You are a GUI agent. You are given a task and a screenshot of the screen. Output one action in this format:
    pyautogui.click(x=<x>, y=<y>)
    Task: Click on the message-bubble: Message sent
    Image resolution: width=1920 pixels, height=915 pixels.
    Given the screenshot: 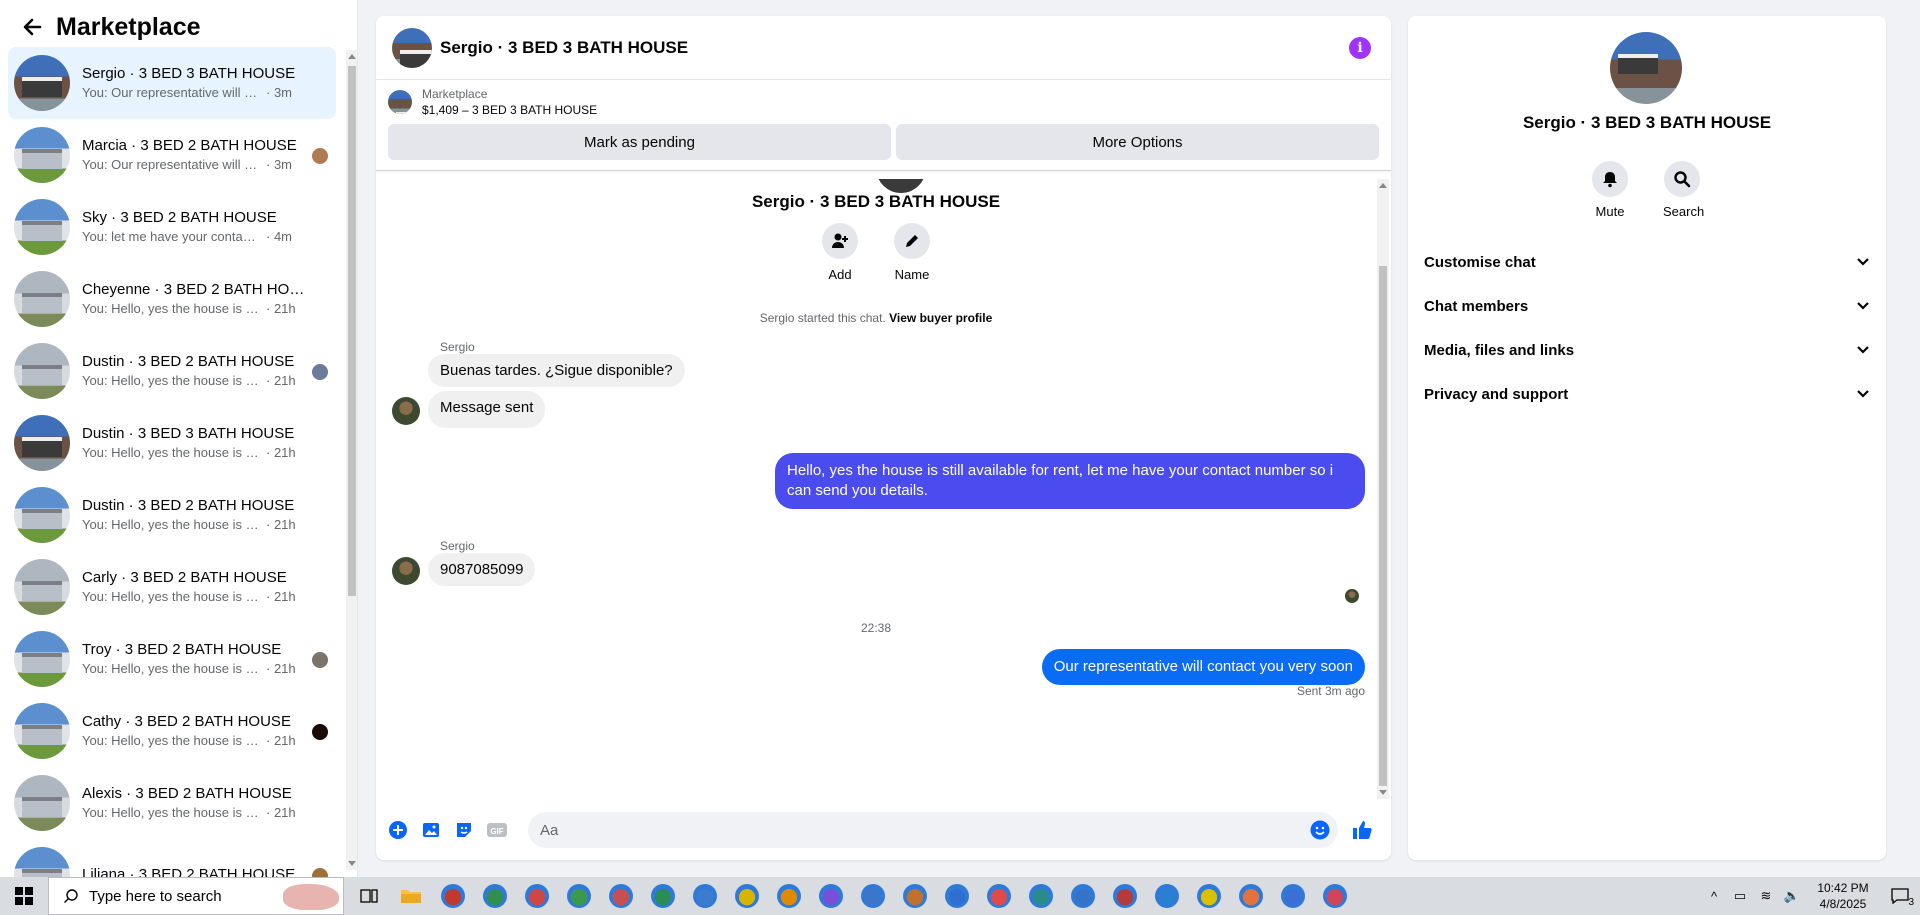 What is the action you would take?
    pyautogui.click(x=487, y=409)
    